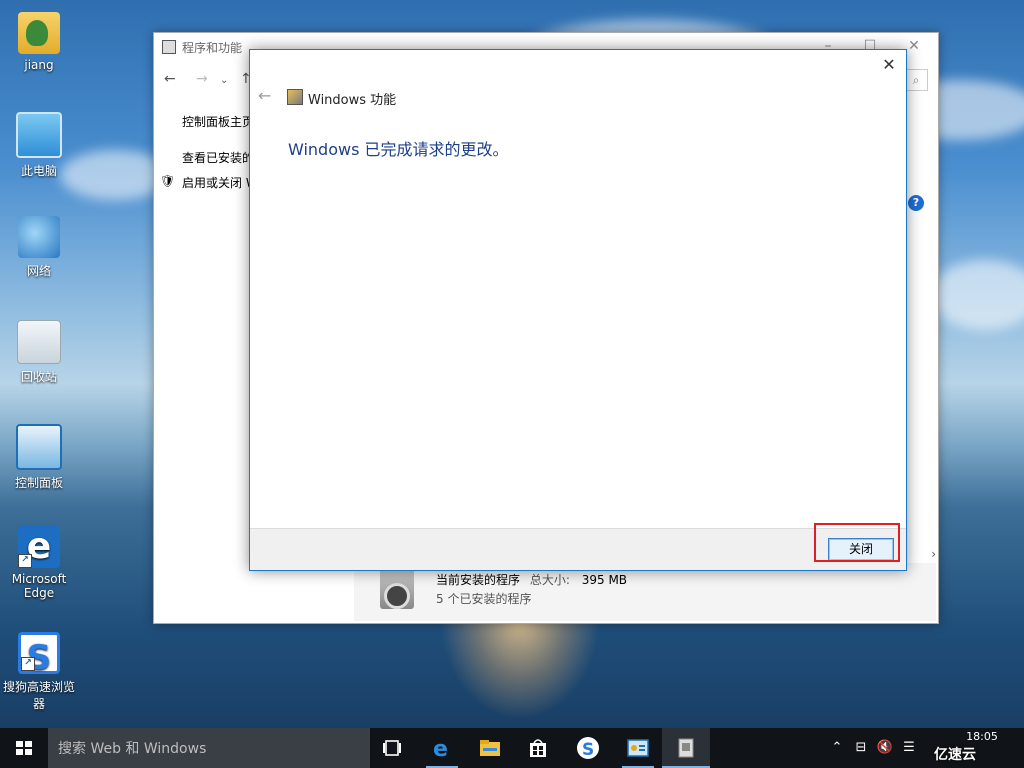  I want to click on task-view-icon, so click(392, 748).